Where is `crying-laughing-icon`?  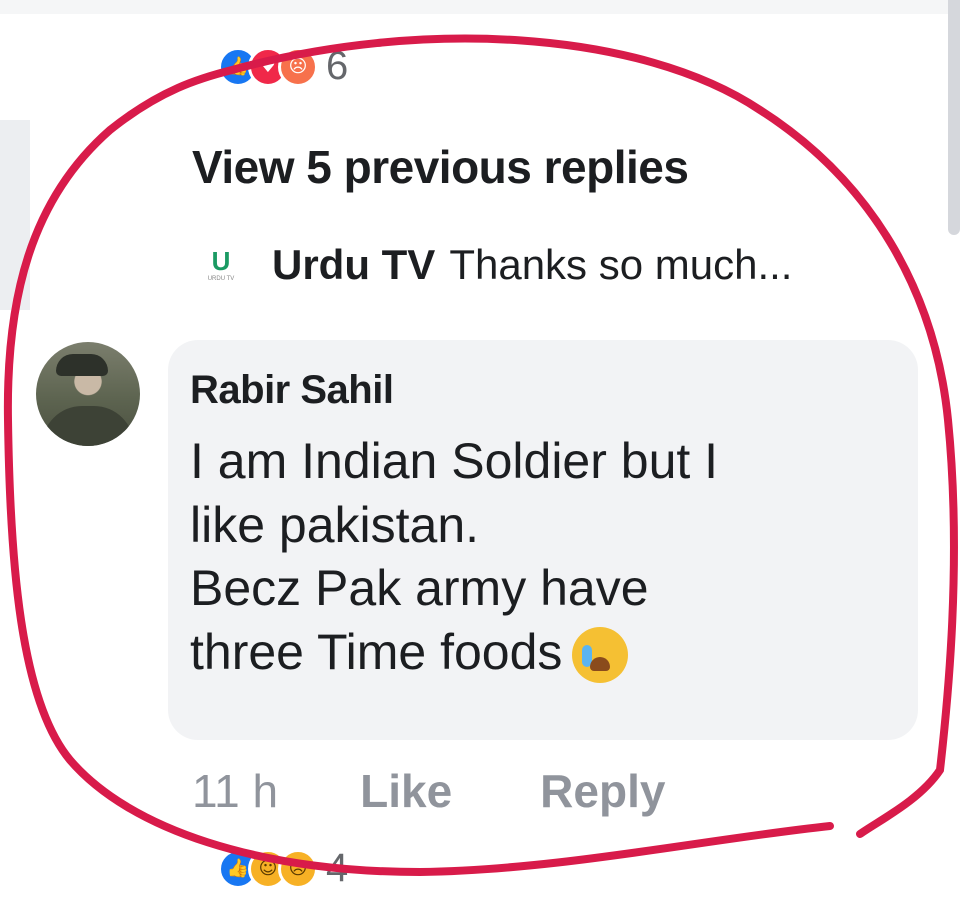
crying-laughing-icon is located at coordinates (600, 655).